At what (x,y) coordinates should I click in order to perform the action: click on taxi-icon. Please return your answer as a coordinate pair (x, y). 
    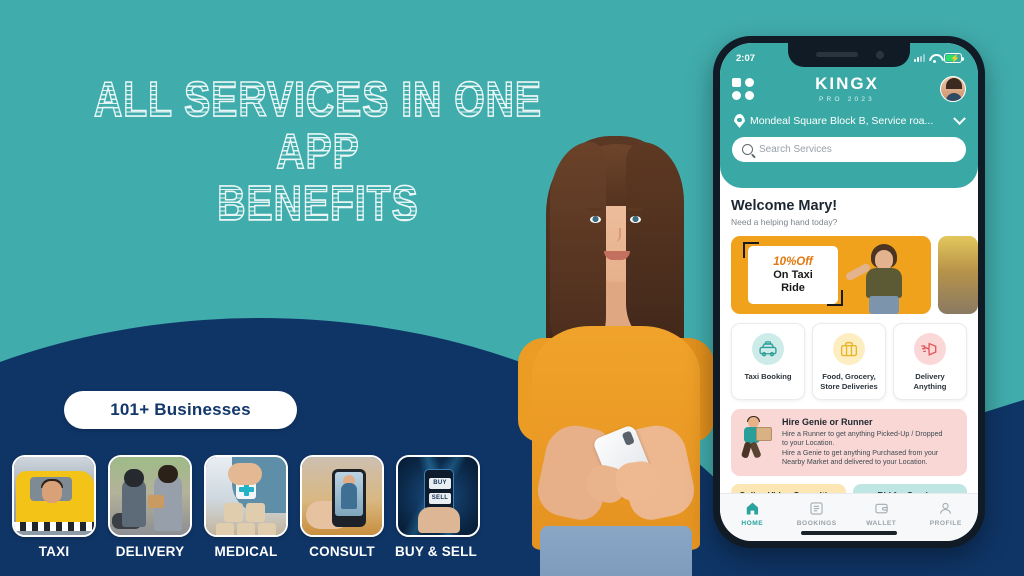
    Looking at the image, I should click on (768, 349).